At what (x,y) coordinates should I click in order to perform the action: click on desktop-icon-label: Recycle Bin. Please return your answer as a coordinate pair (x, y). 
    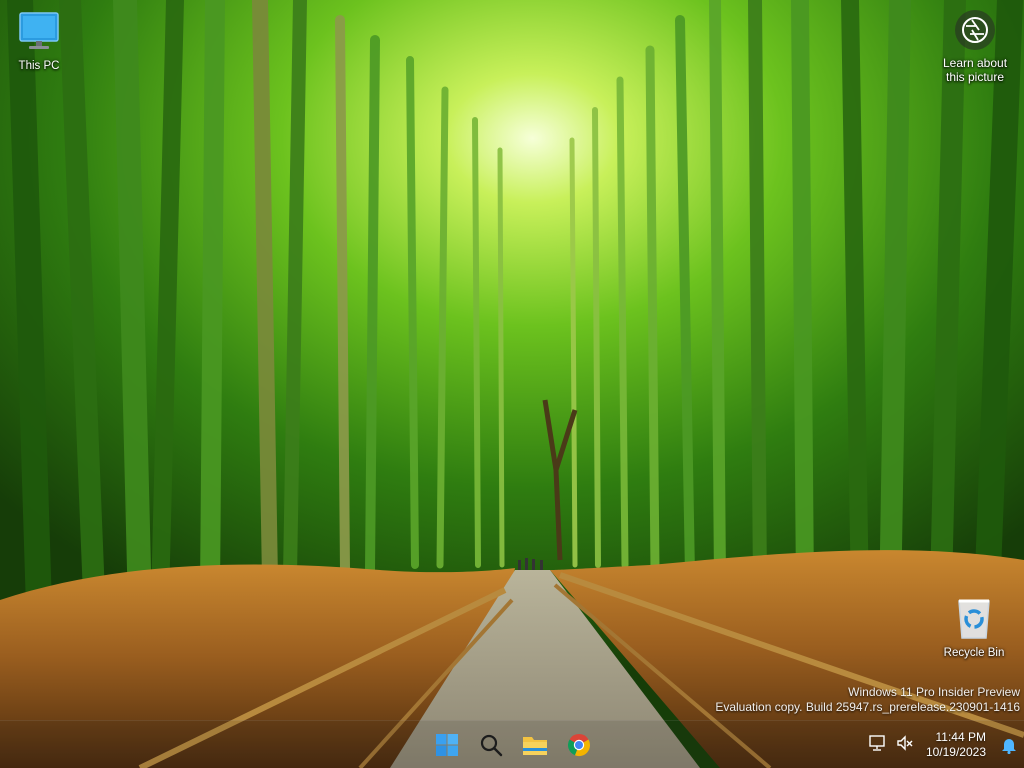
    Looking at the image, I should click on (974, 653).